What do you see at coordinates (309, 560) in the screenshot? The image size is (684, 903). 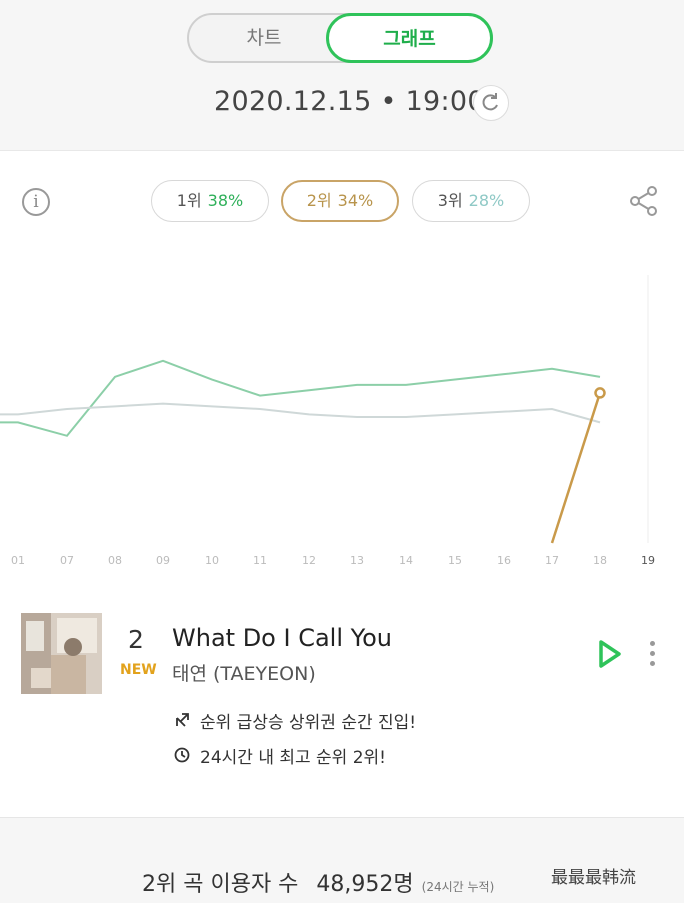 I see `x-tick-label: 12` at bounding box center [309, 560].